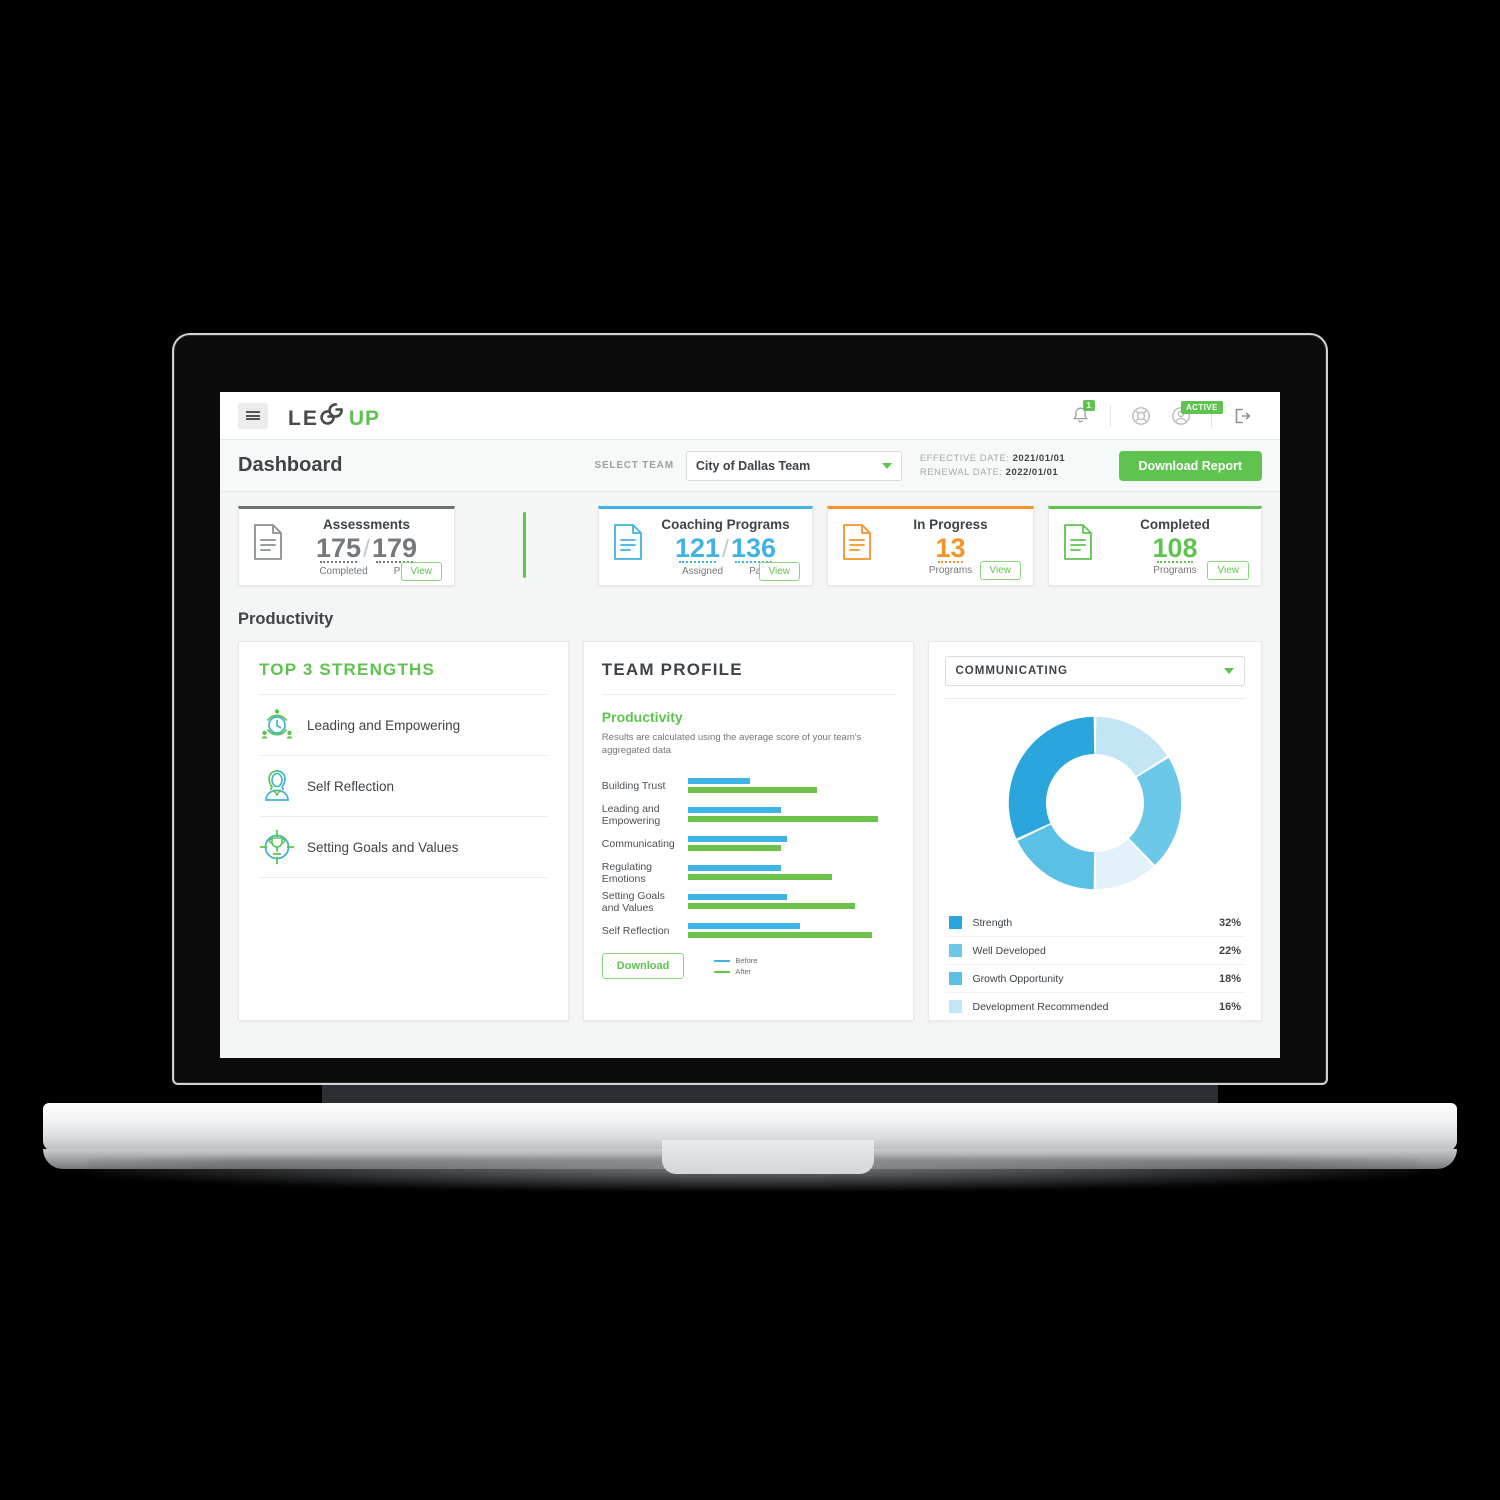 This screenshot has width=1500, height=1500. I want to click on logo-text-right: UP, so click(364, 418).